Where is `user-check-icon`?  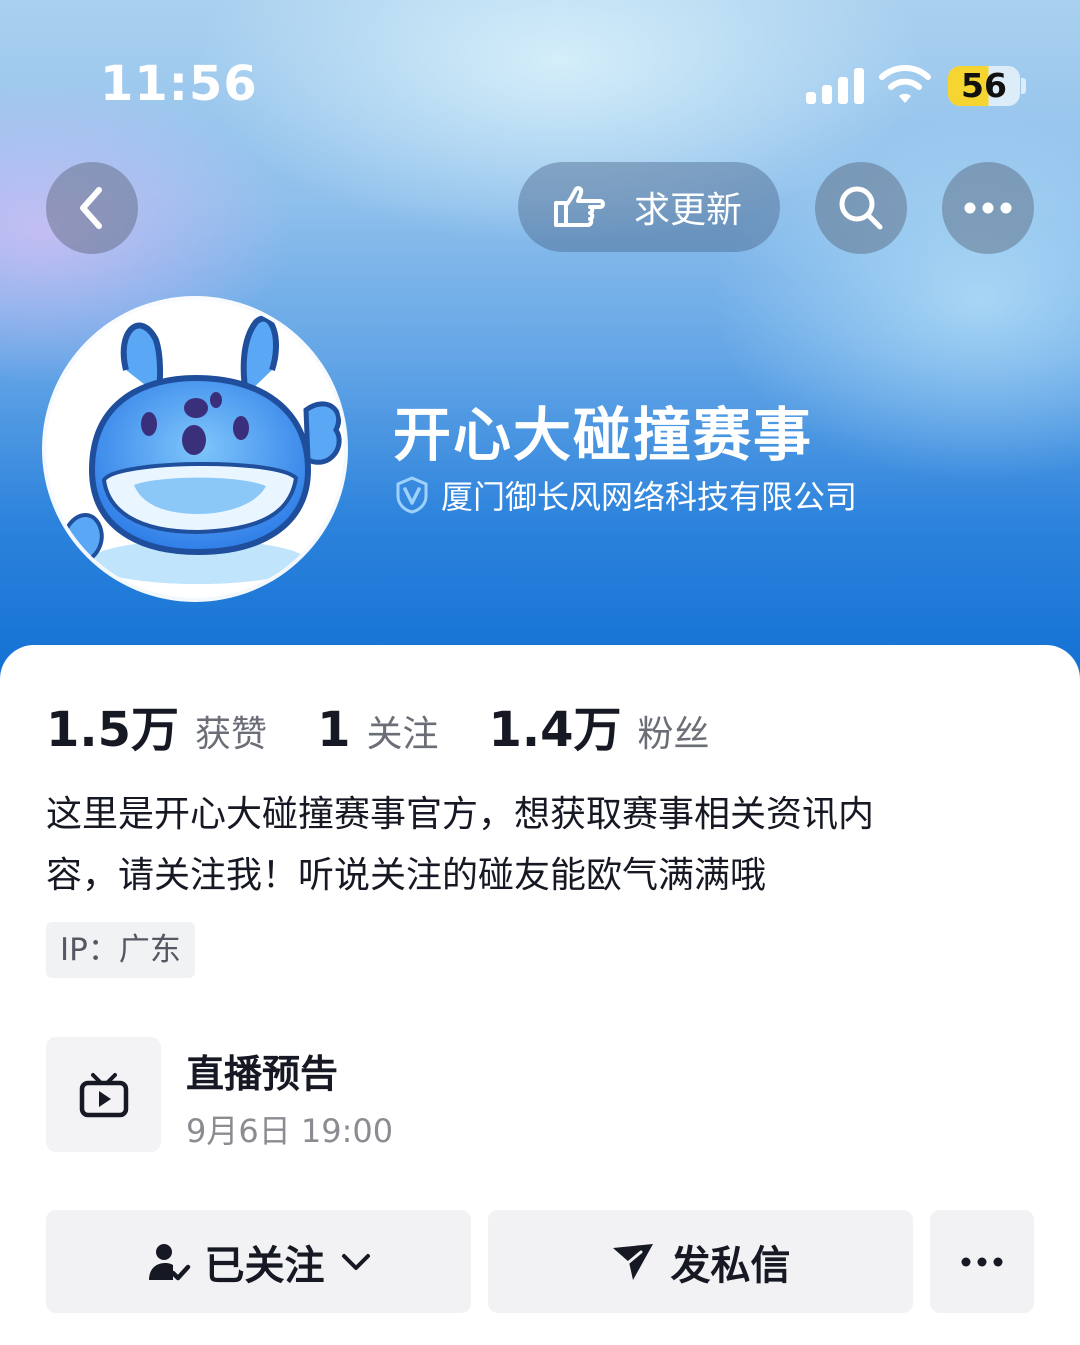
user-check-icon is located at coordinates (169, 1261).